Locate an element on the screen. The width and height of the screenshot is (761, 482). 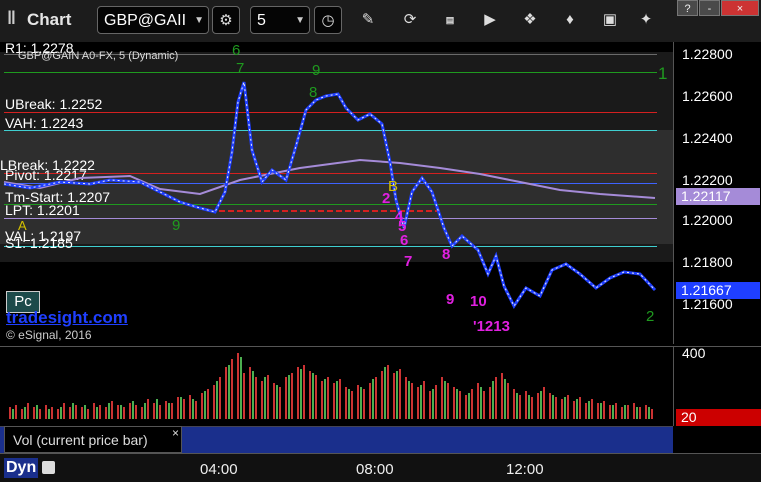
scroll-icon is located at coordinates (48, 467).